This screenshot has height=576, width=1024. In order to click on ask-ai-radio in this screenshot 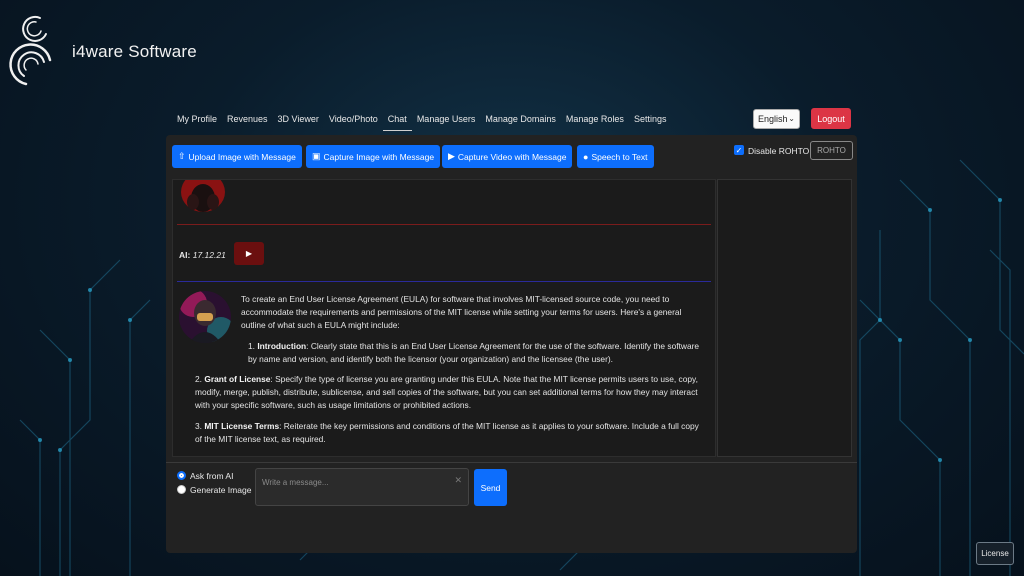, I will do `click(181, 475)`.